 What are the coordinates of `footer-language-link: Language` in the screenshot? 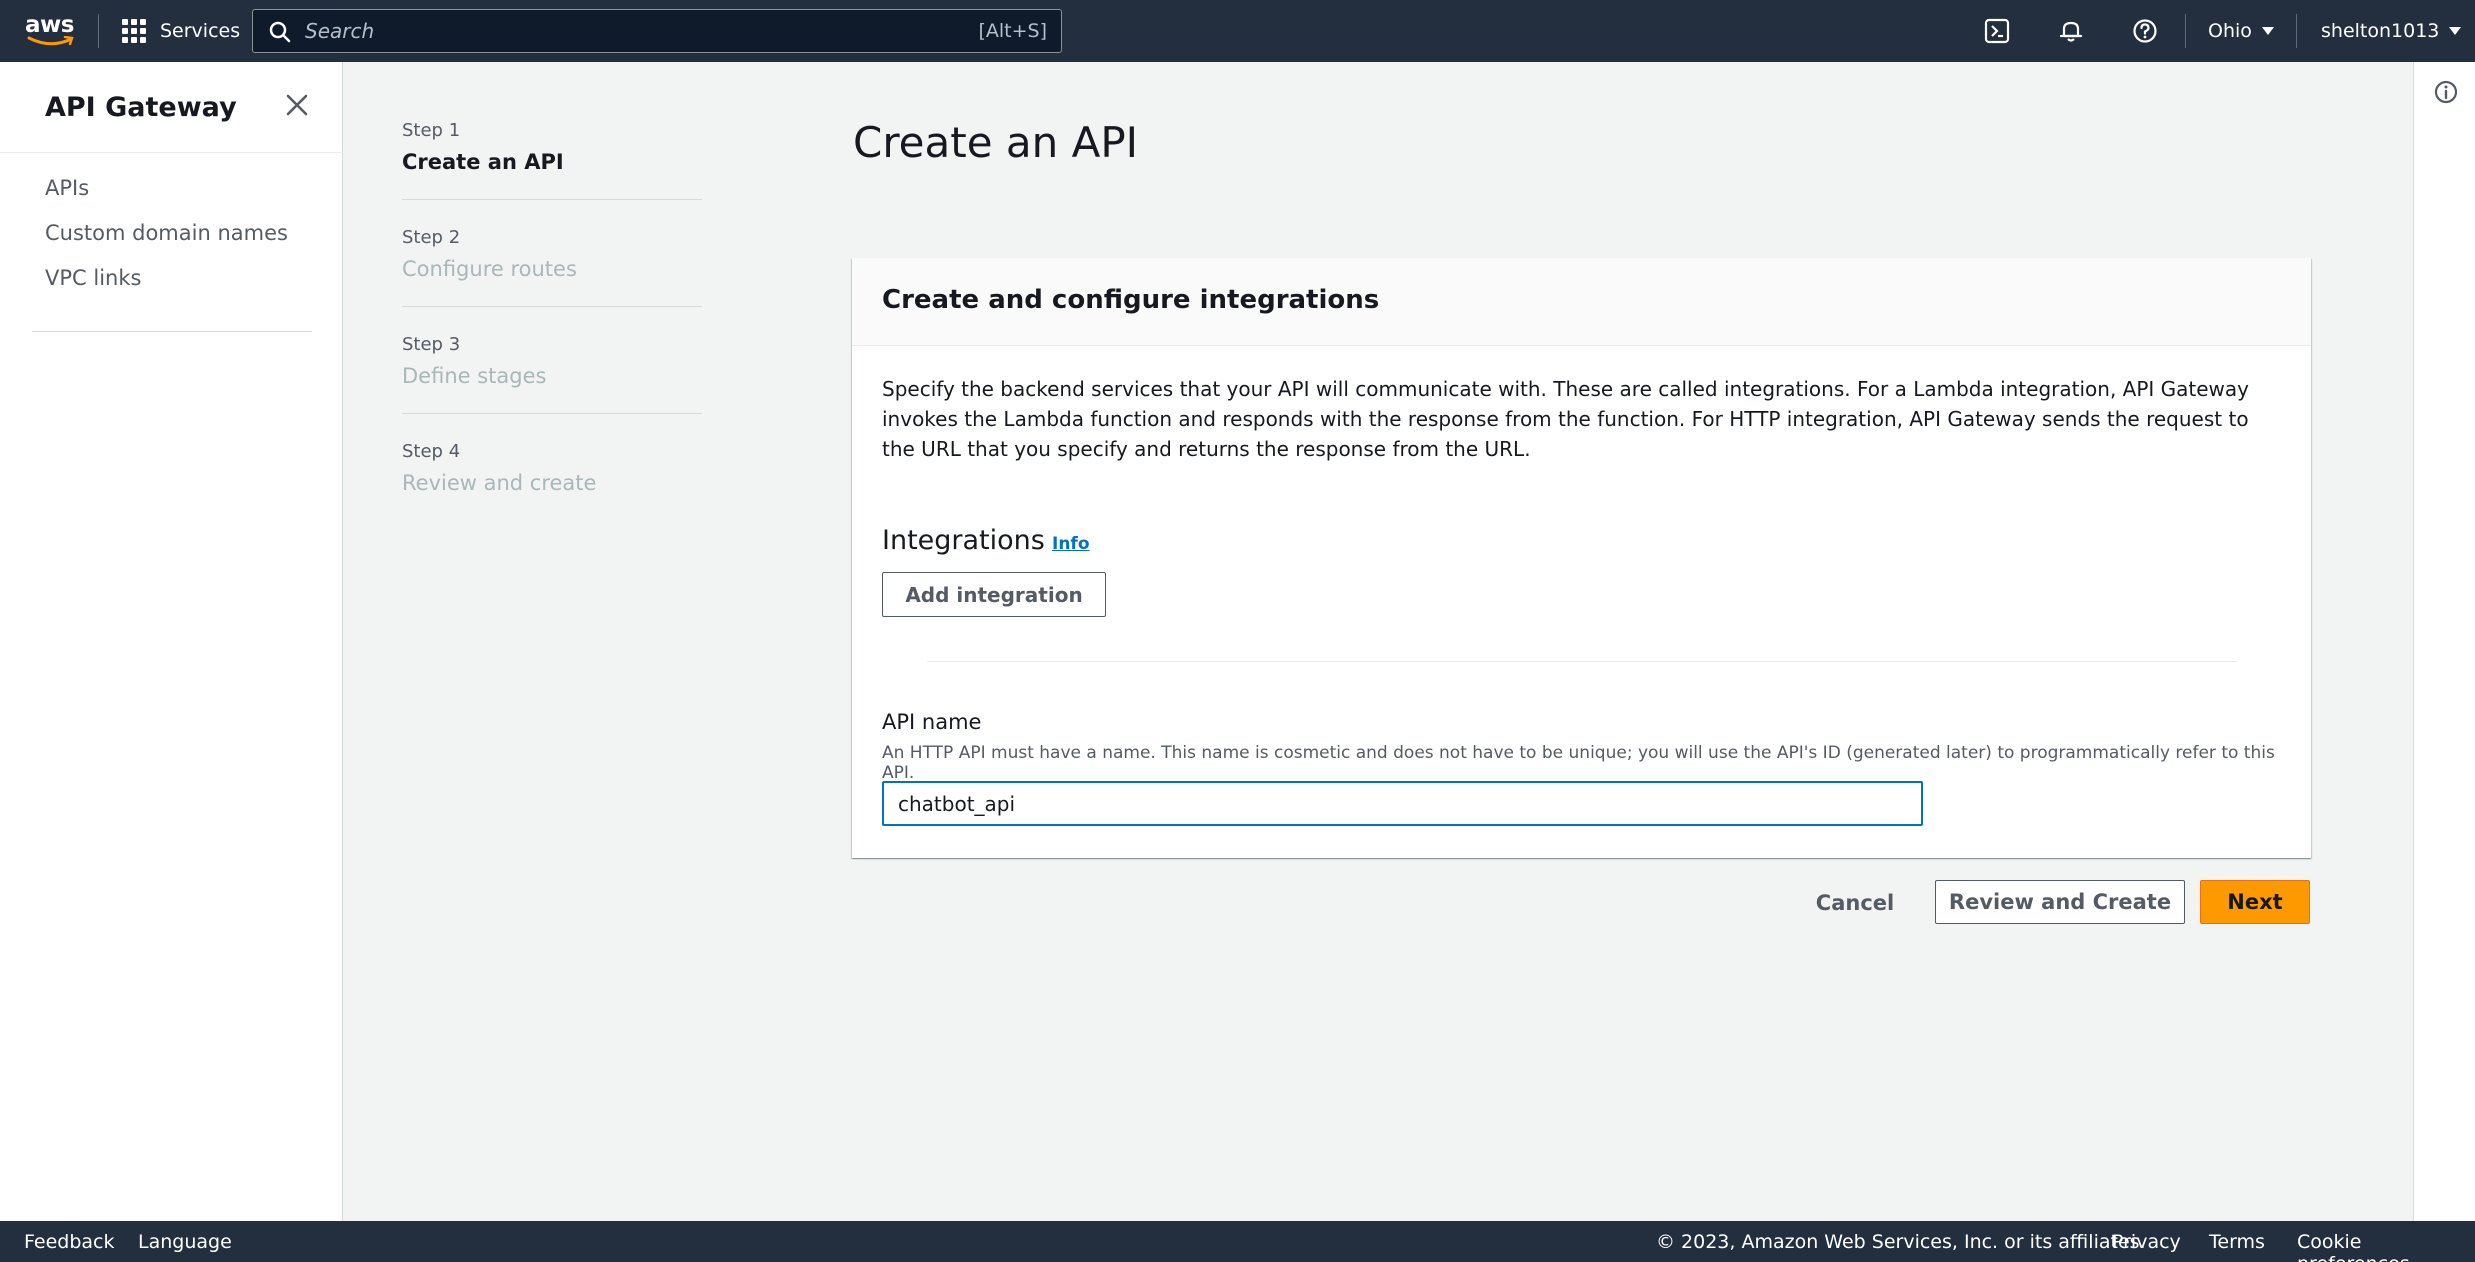 It's located at (185, 1242).